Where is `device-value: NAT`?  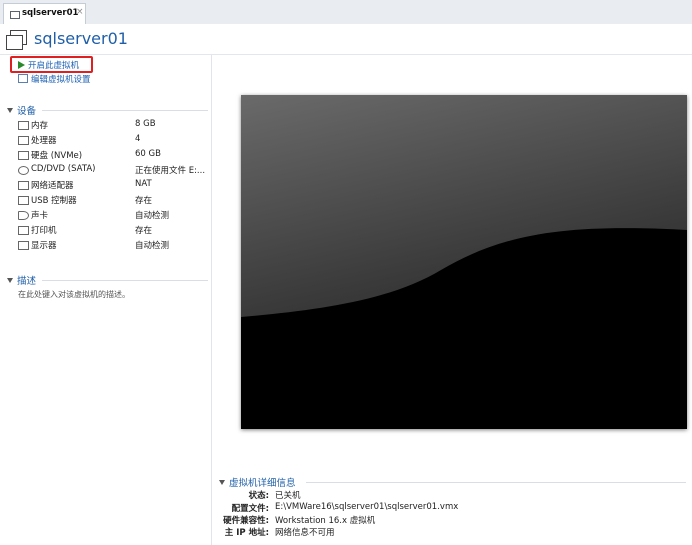
device-value: NAT is located at coordinates (143, 184).